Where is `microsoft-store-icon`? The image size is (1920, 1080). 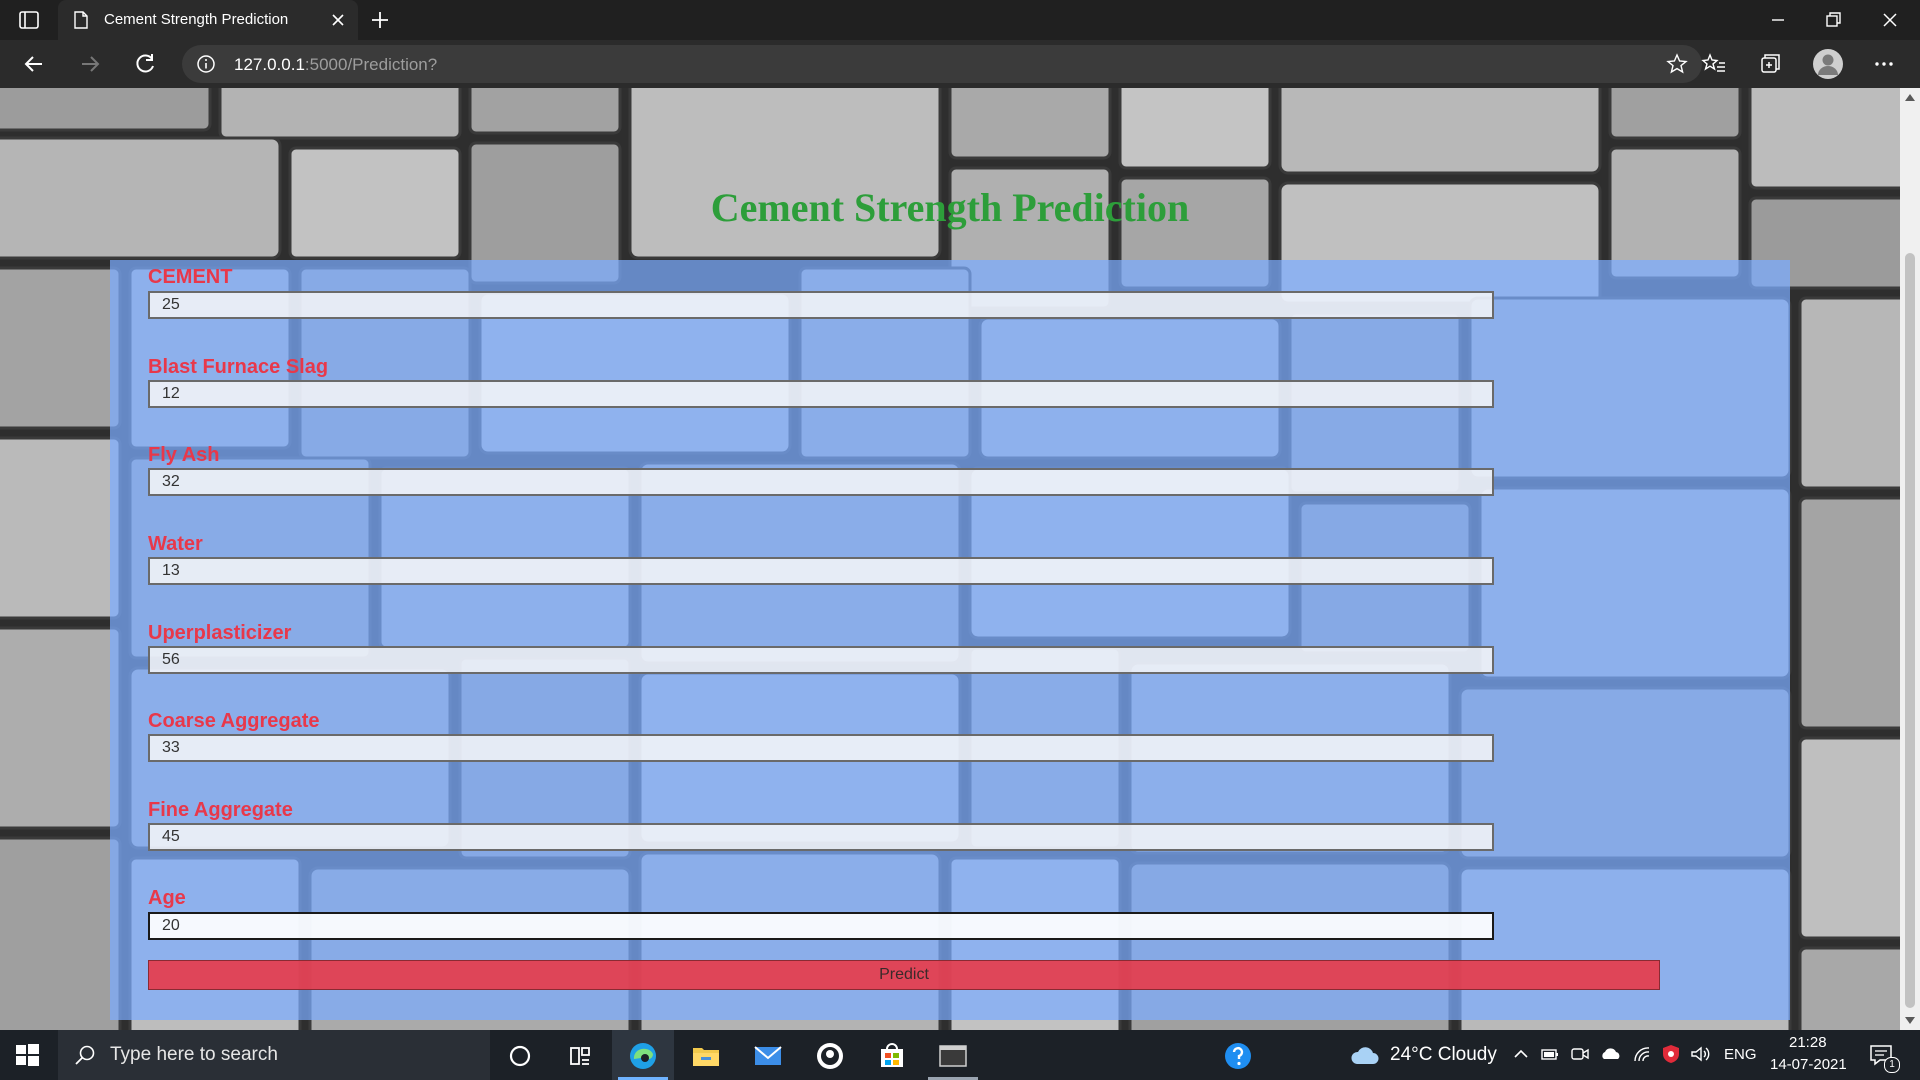 microsoft-store-icon is located at coordinates (892, 1056).